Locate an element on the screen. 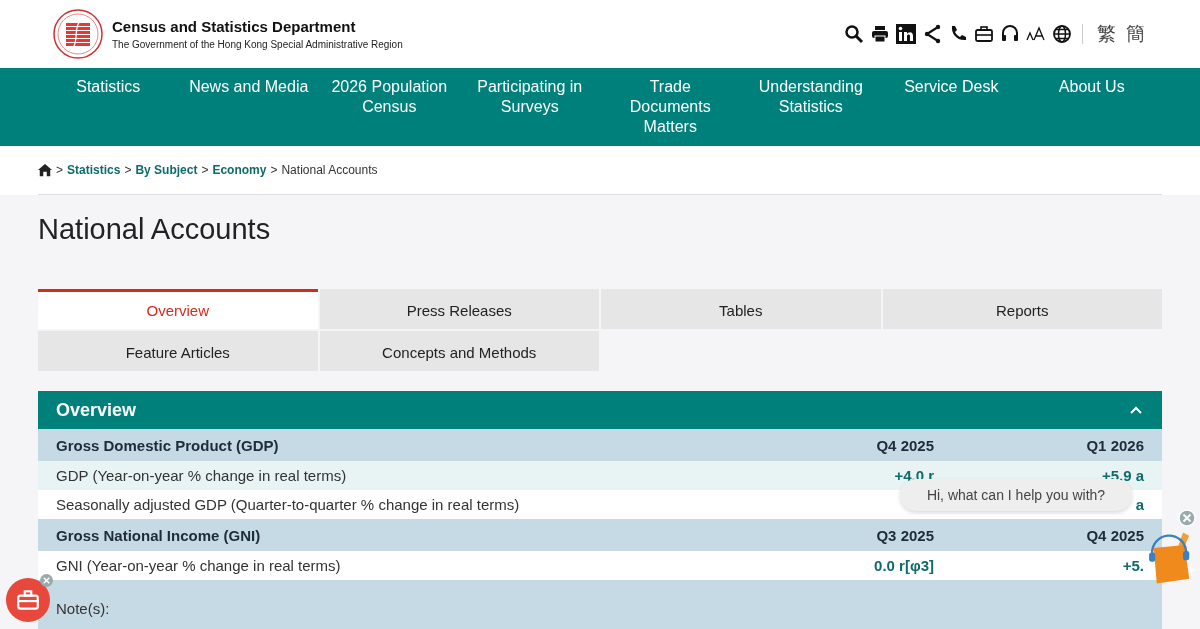  breadcrumb-link: By Subject is located at coordinates (166, 170).